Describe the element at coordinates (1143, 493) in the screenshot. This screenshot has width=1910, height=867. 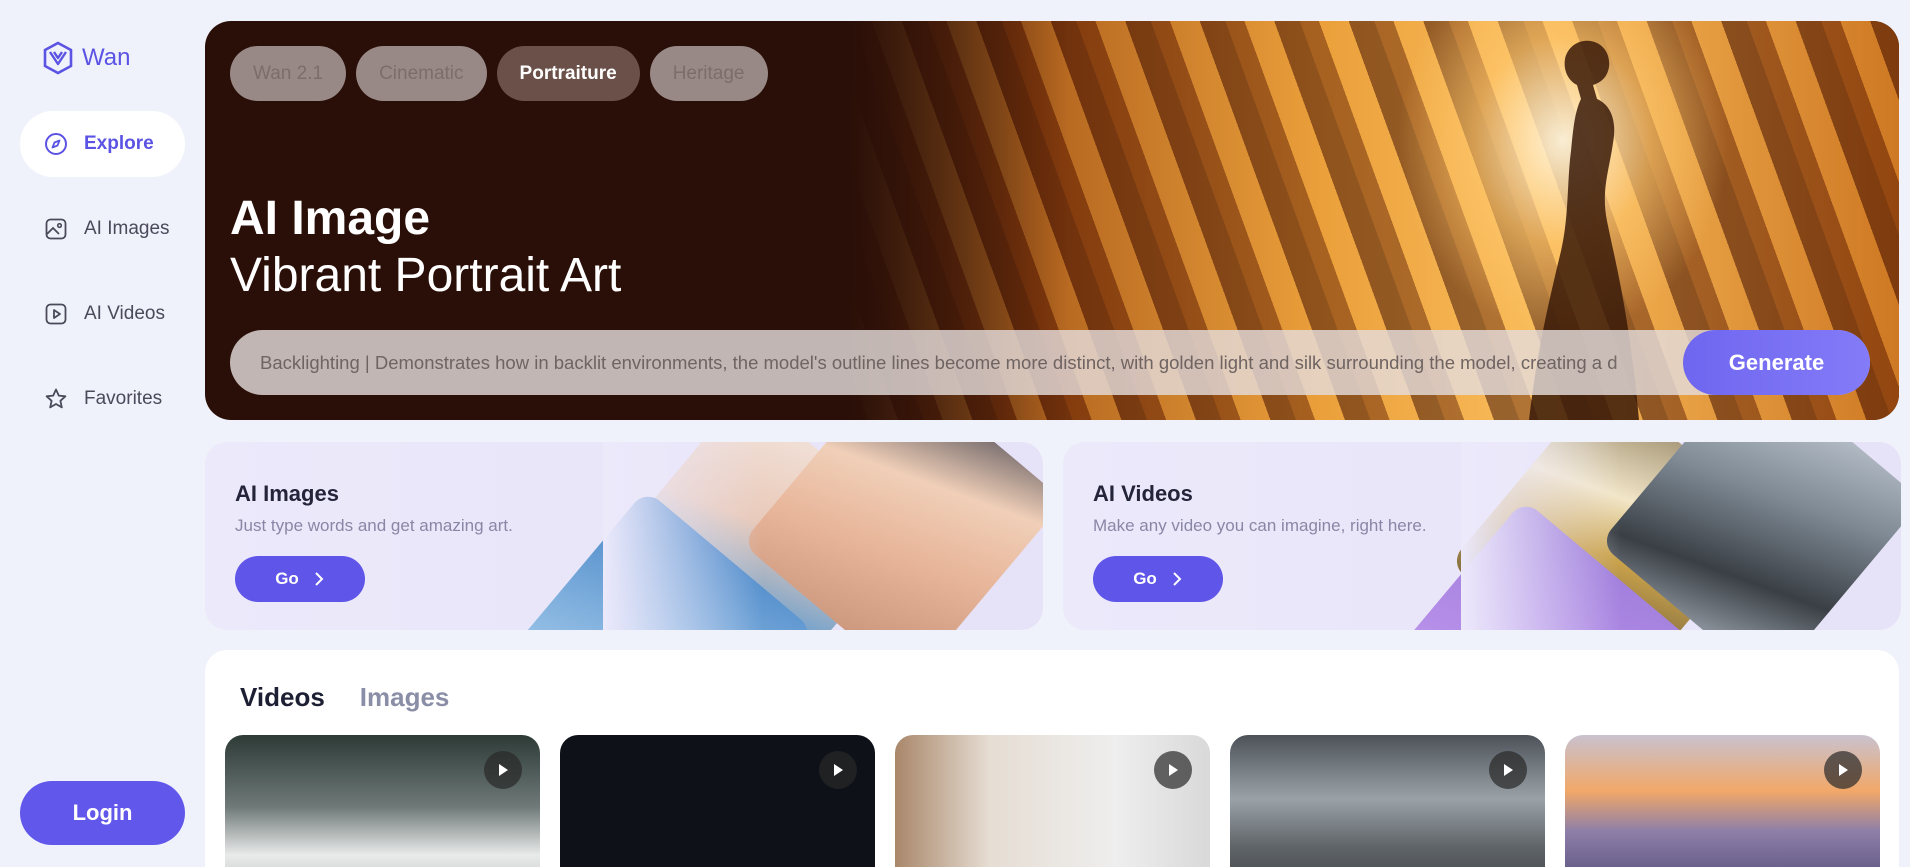
I see `card-title: AI Videos` at that location.